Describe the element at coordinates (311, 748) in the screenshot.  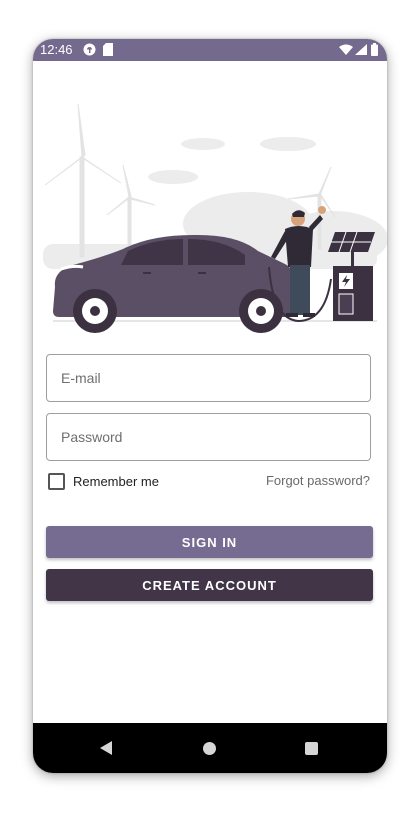
I see `recents-icon` at that location.